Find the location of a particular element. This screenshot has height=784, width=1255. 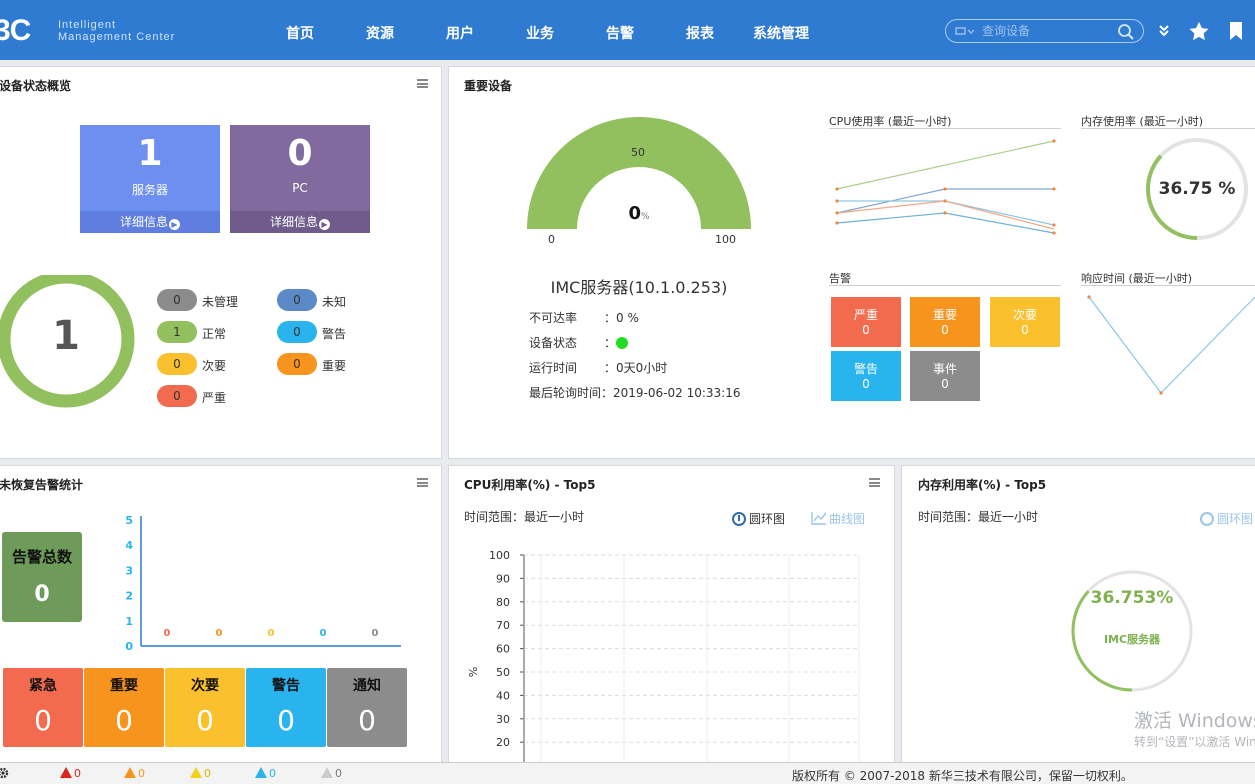

device-state-label: 设备状态 is located at coordinates (553, 343).